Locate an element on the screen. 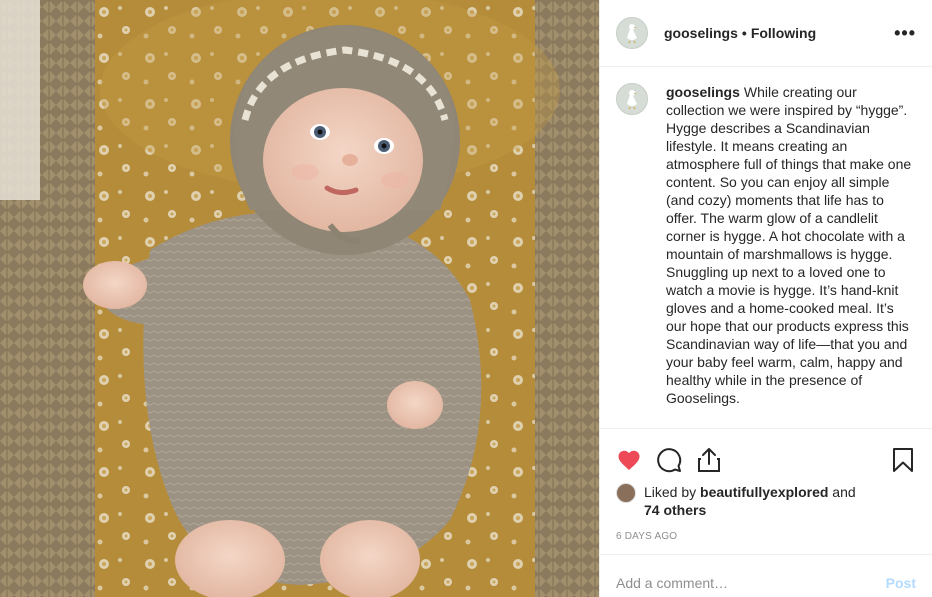 The image size is (932, 597). profile-avatar is located at coordinates (632, 33).